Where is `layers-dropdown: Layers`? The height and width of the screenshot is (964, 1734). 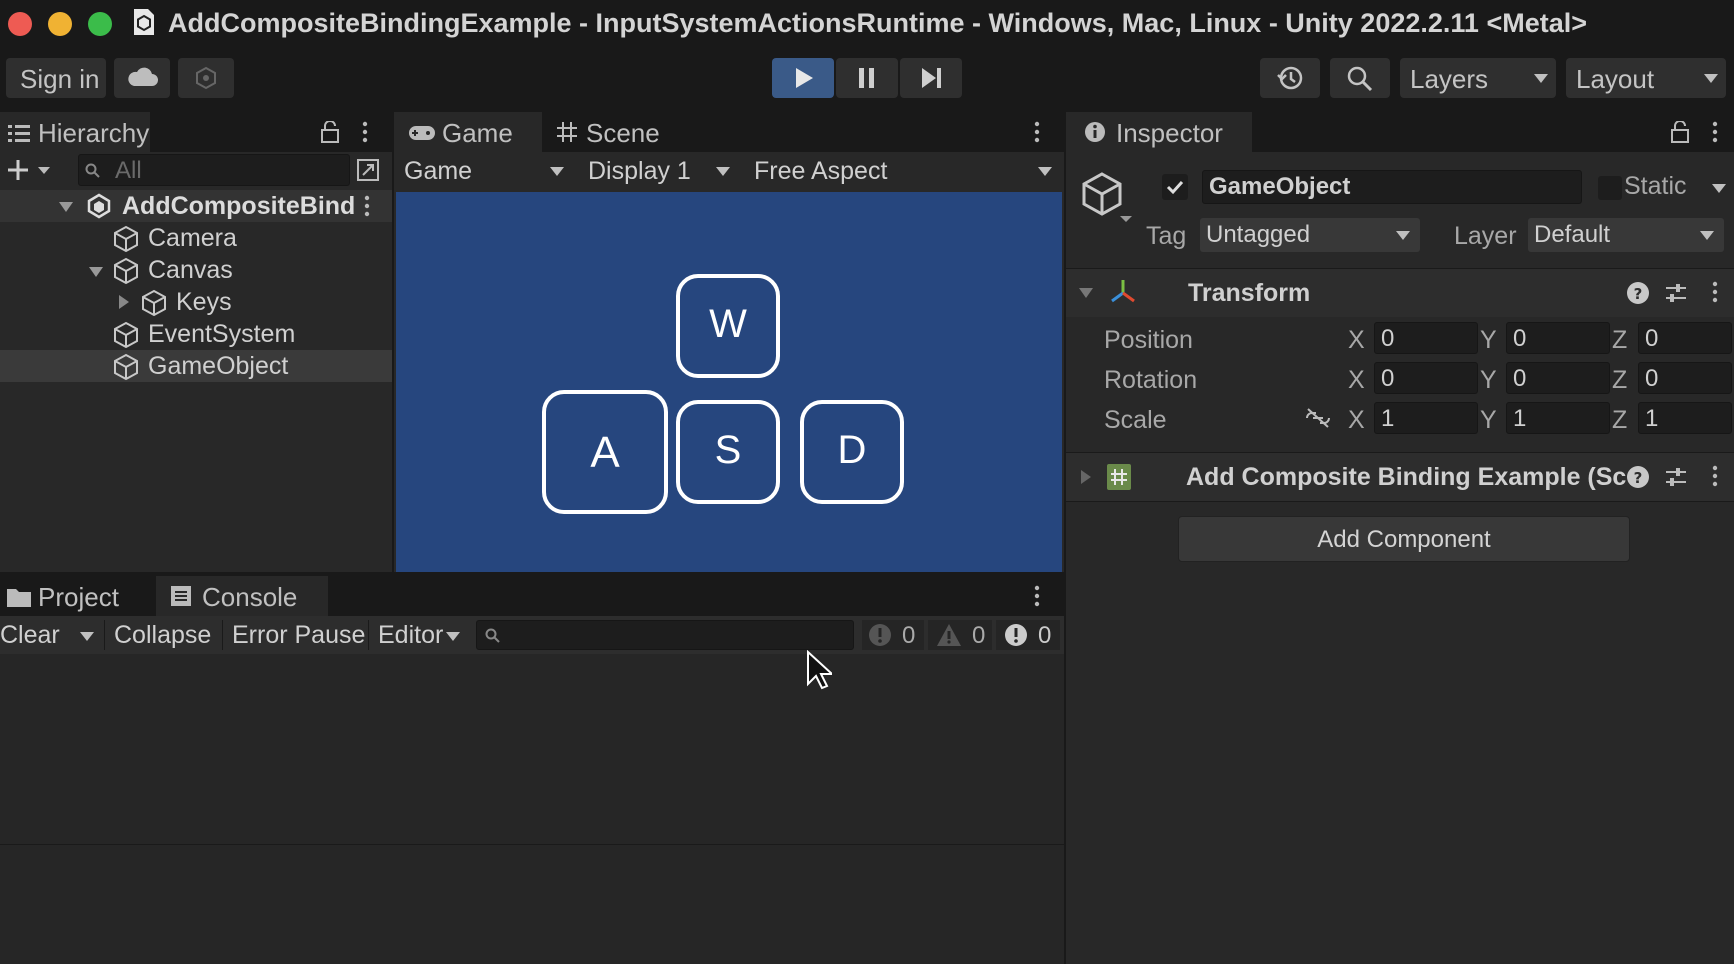
layers-dropdown: Layers is located at coordinates (1478, 78).